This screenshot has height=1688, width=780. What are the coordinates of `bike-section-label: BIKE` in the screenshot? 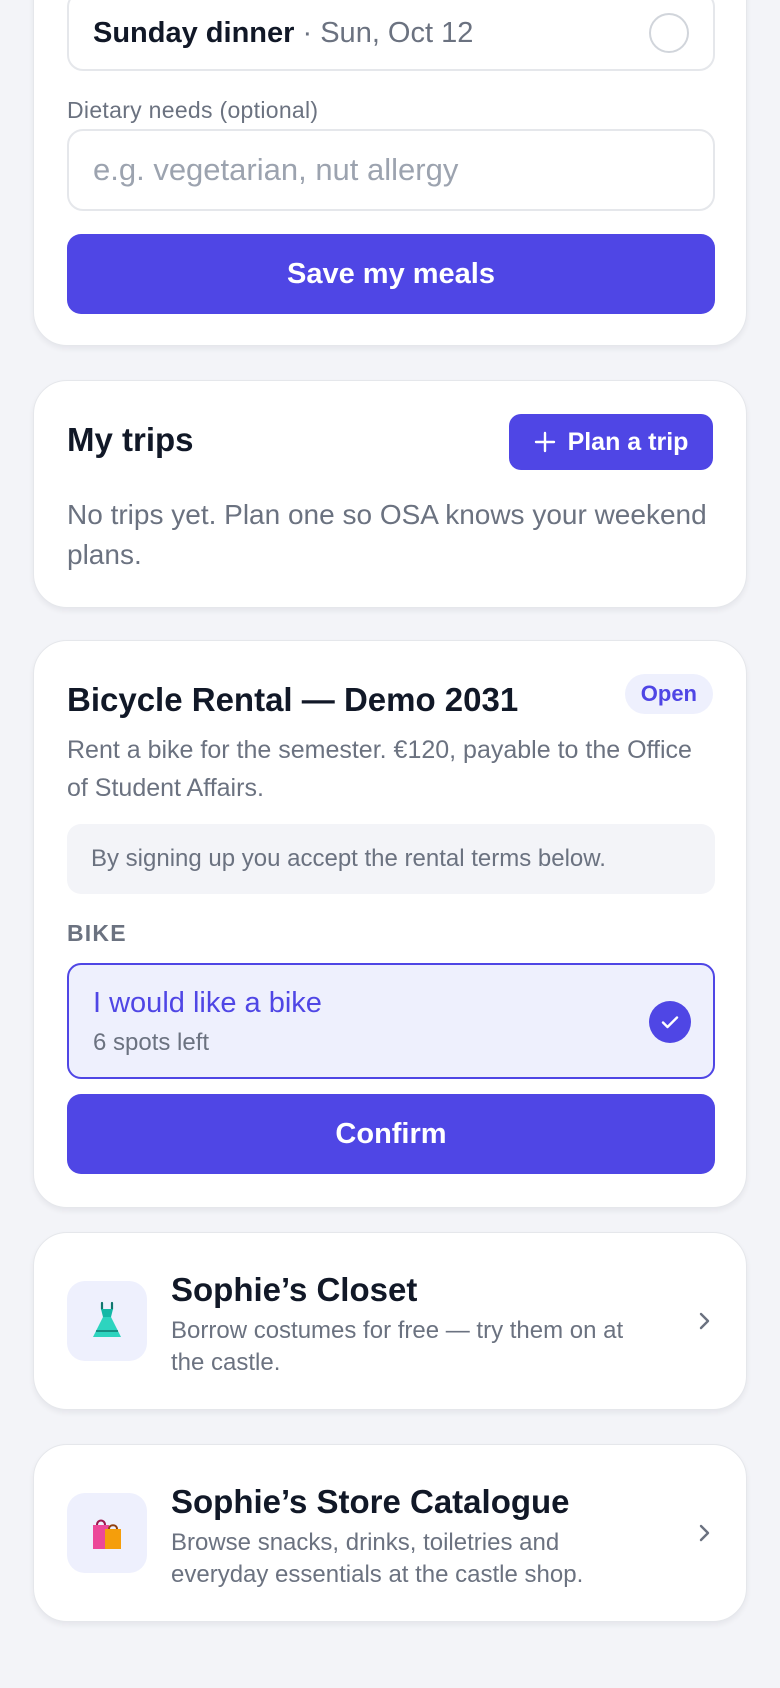 It's located at (97, 933).